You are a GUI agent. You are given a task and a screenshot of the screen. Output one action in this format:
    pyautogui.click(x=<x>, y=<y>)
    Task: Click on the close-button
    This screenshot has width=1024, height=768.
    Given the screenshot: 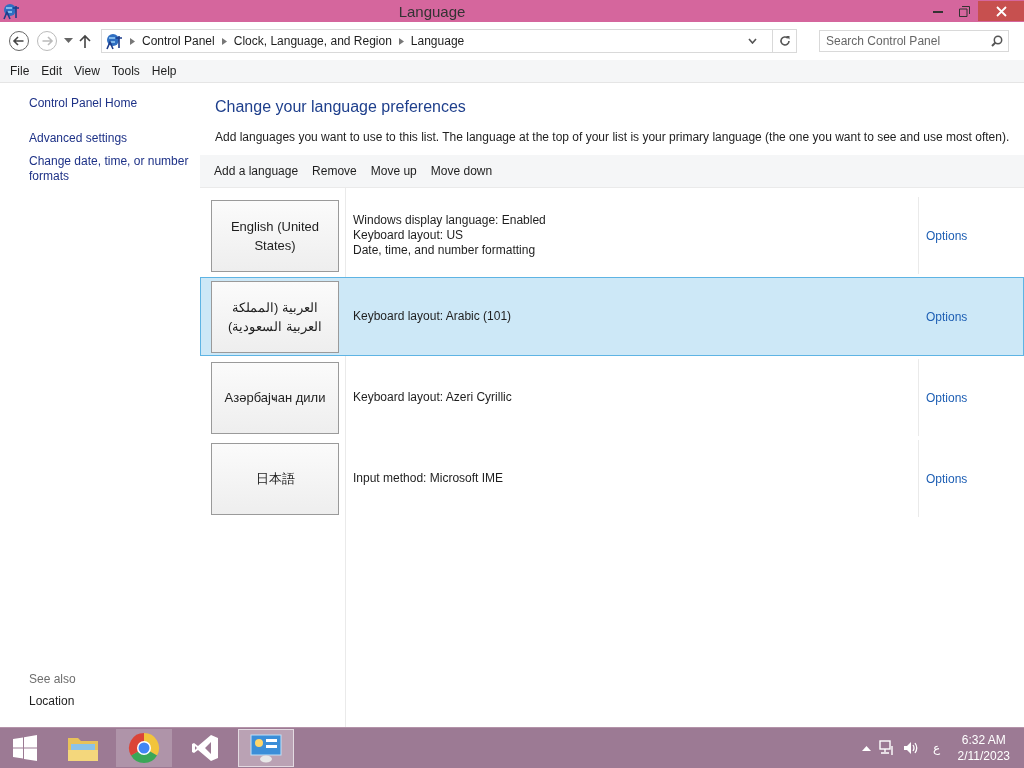 What is the action you would take?
    pyautogui.click(x=1001, y=11)
    